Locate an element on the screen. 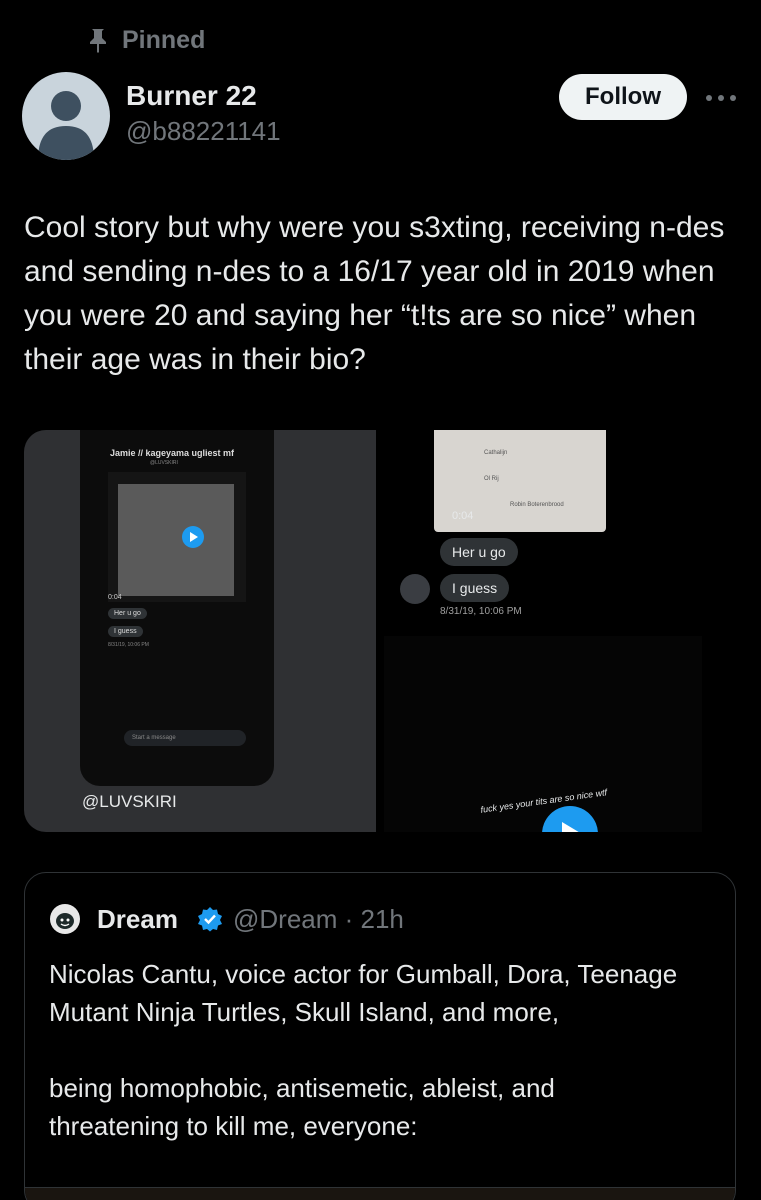 This screenshot has height=1200, width=761. video-thumbnail is located at coordinates (177, 537).